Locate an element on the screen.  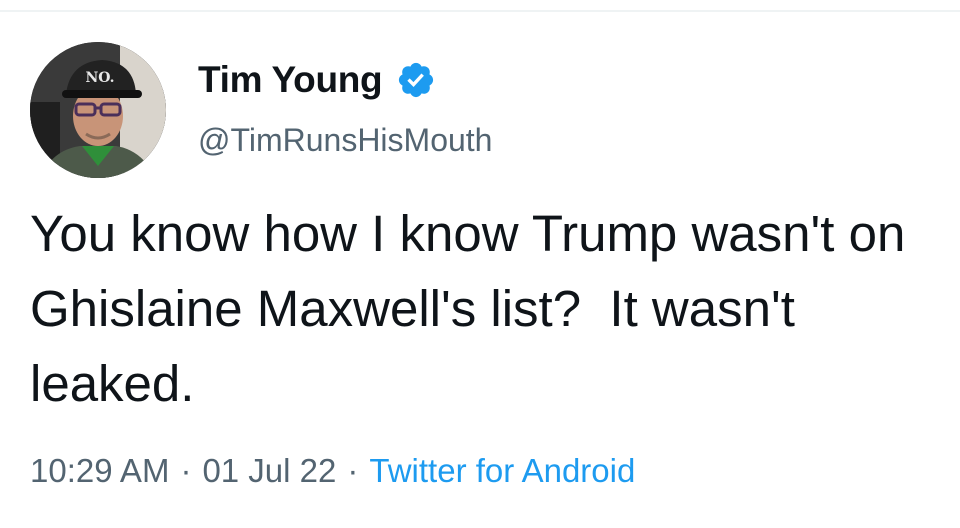
verified-badge-icon is located at coordinates (416, 80).